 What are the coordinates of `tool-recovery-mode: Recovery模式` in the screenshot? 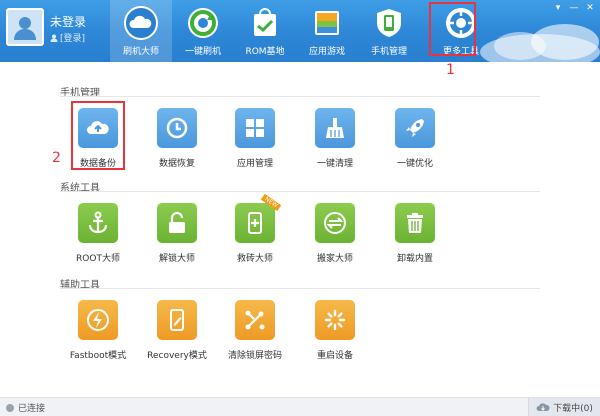 It's located at (177, 330).